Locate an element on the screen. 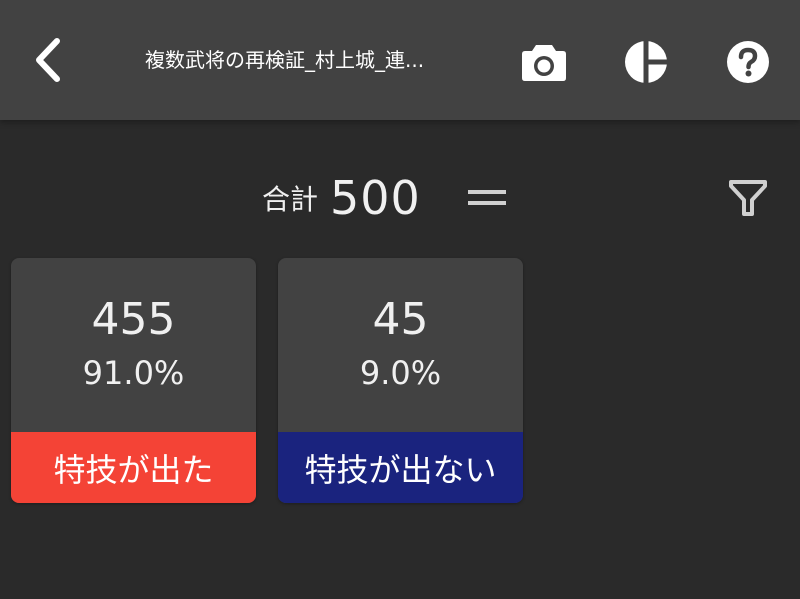 This screenshot has height=599, width=800. filter-icon is located at coordinates (748, 198).